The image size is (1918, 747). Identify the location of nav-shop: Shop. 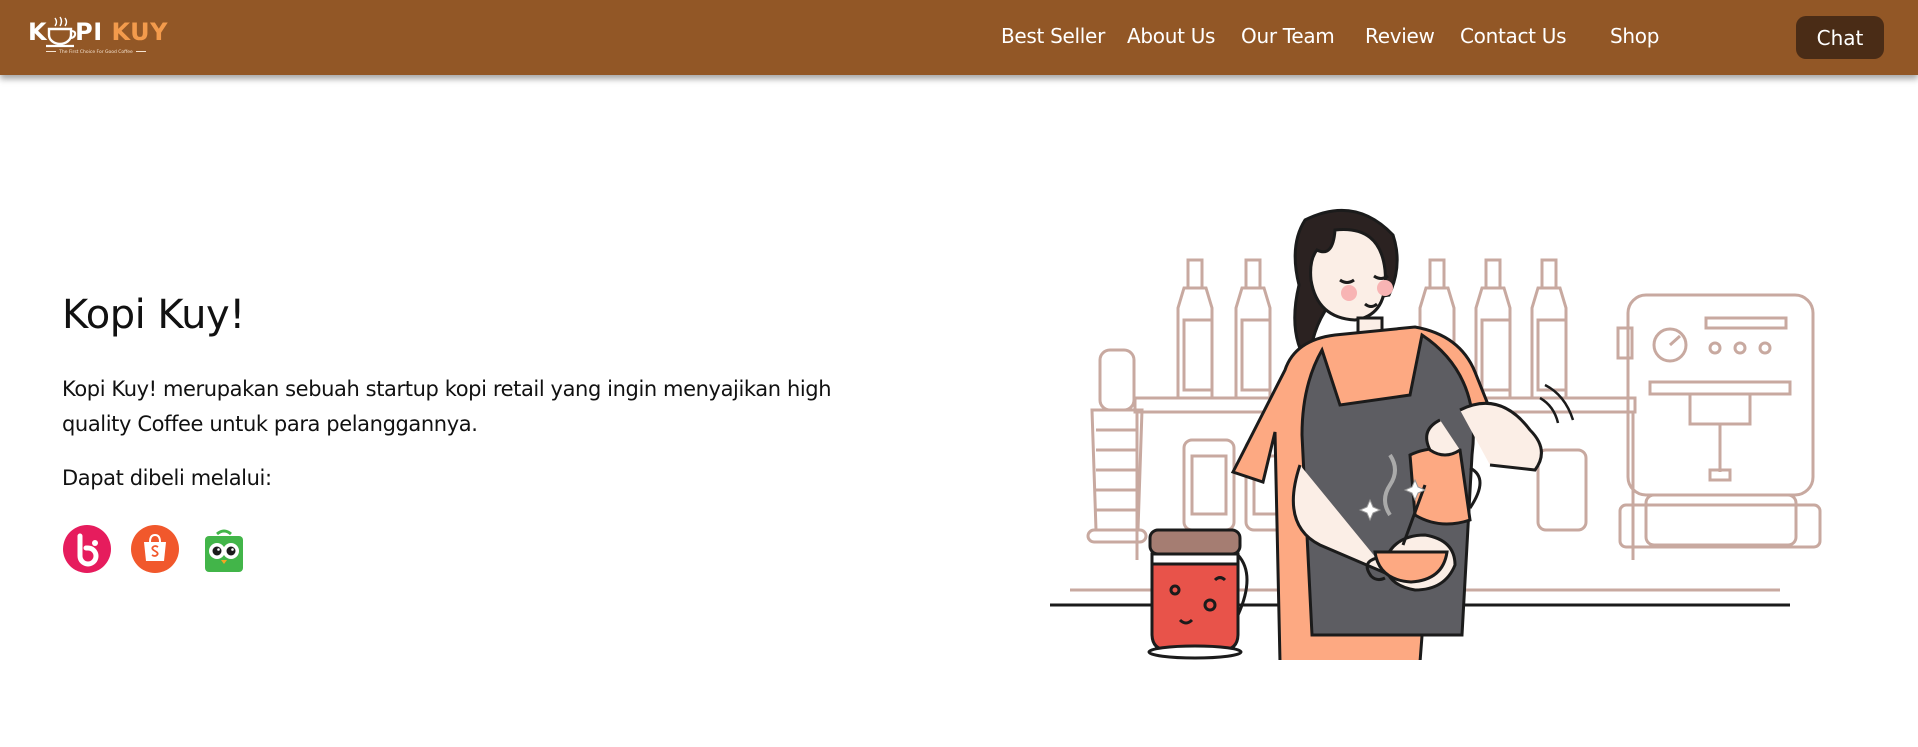
(1634, 36).